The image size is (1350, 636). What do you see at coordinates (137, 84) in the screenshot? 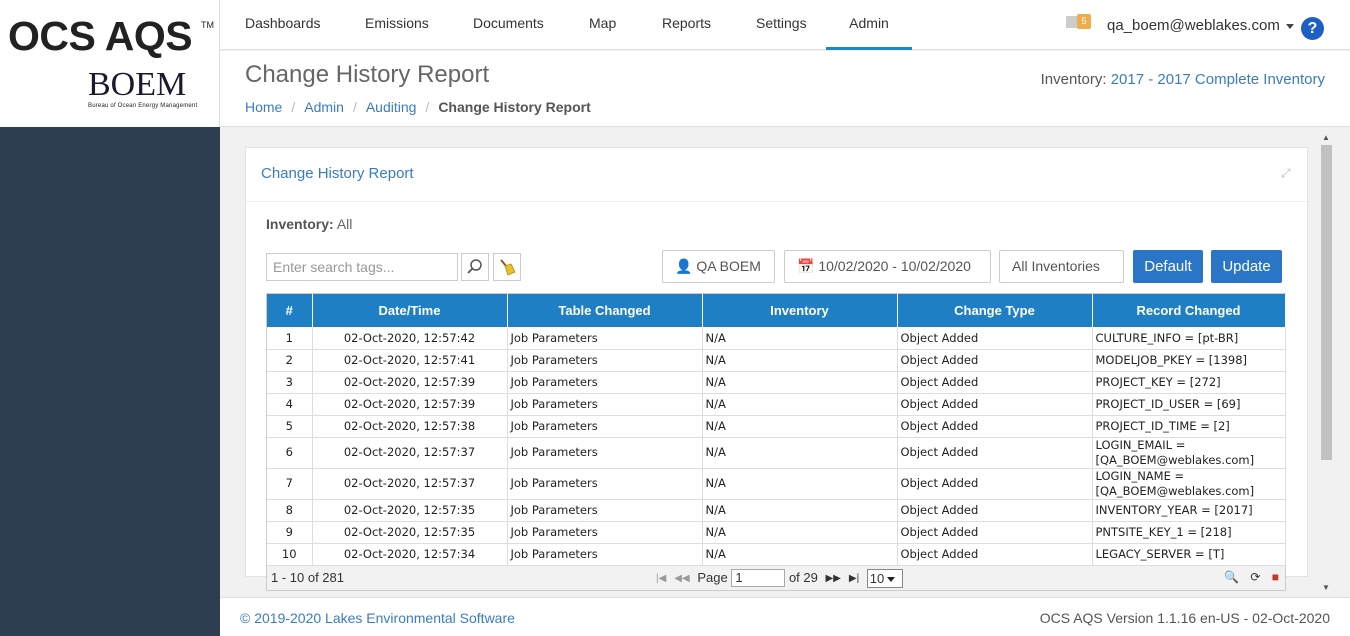
I see `agency-logo: BOEM` at bounding box center [137, 84].